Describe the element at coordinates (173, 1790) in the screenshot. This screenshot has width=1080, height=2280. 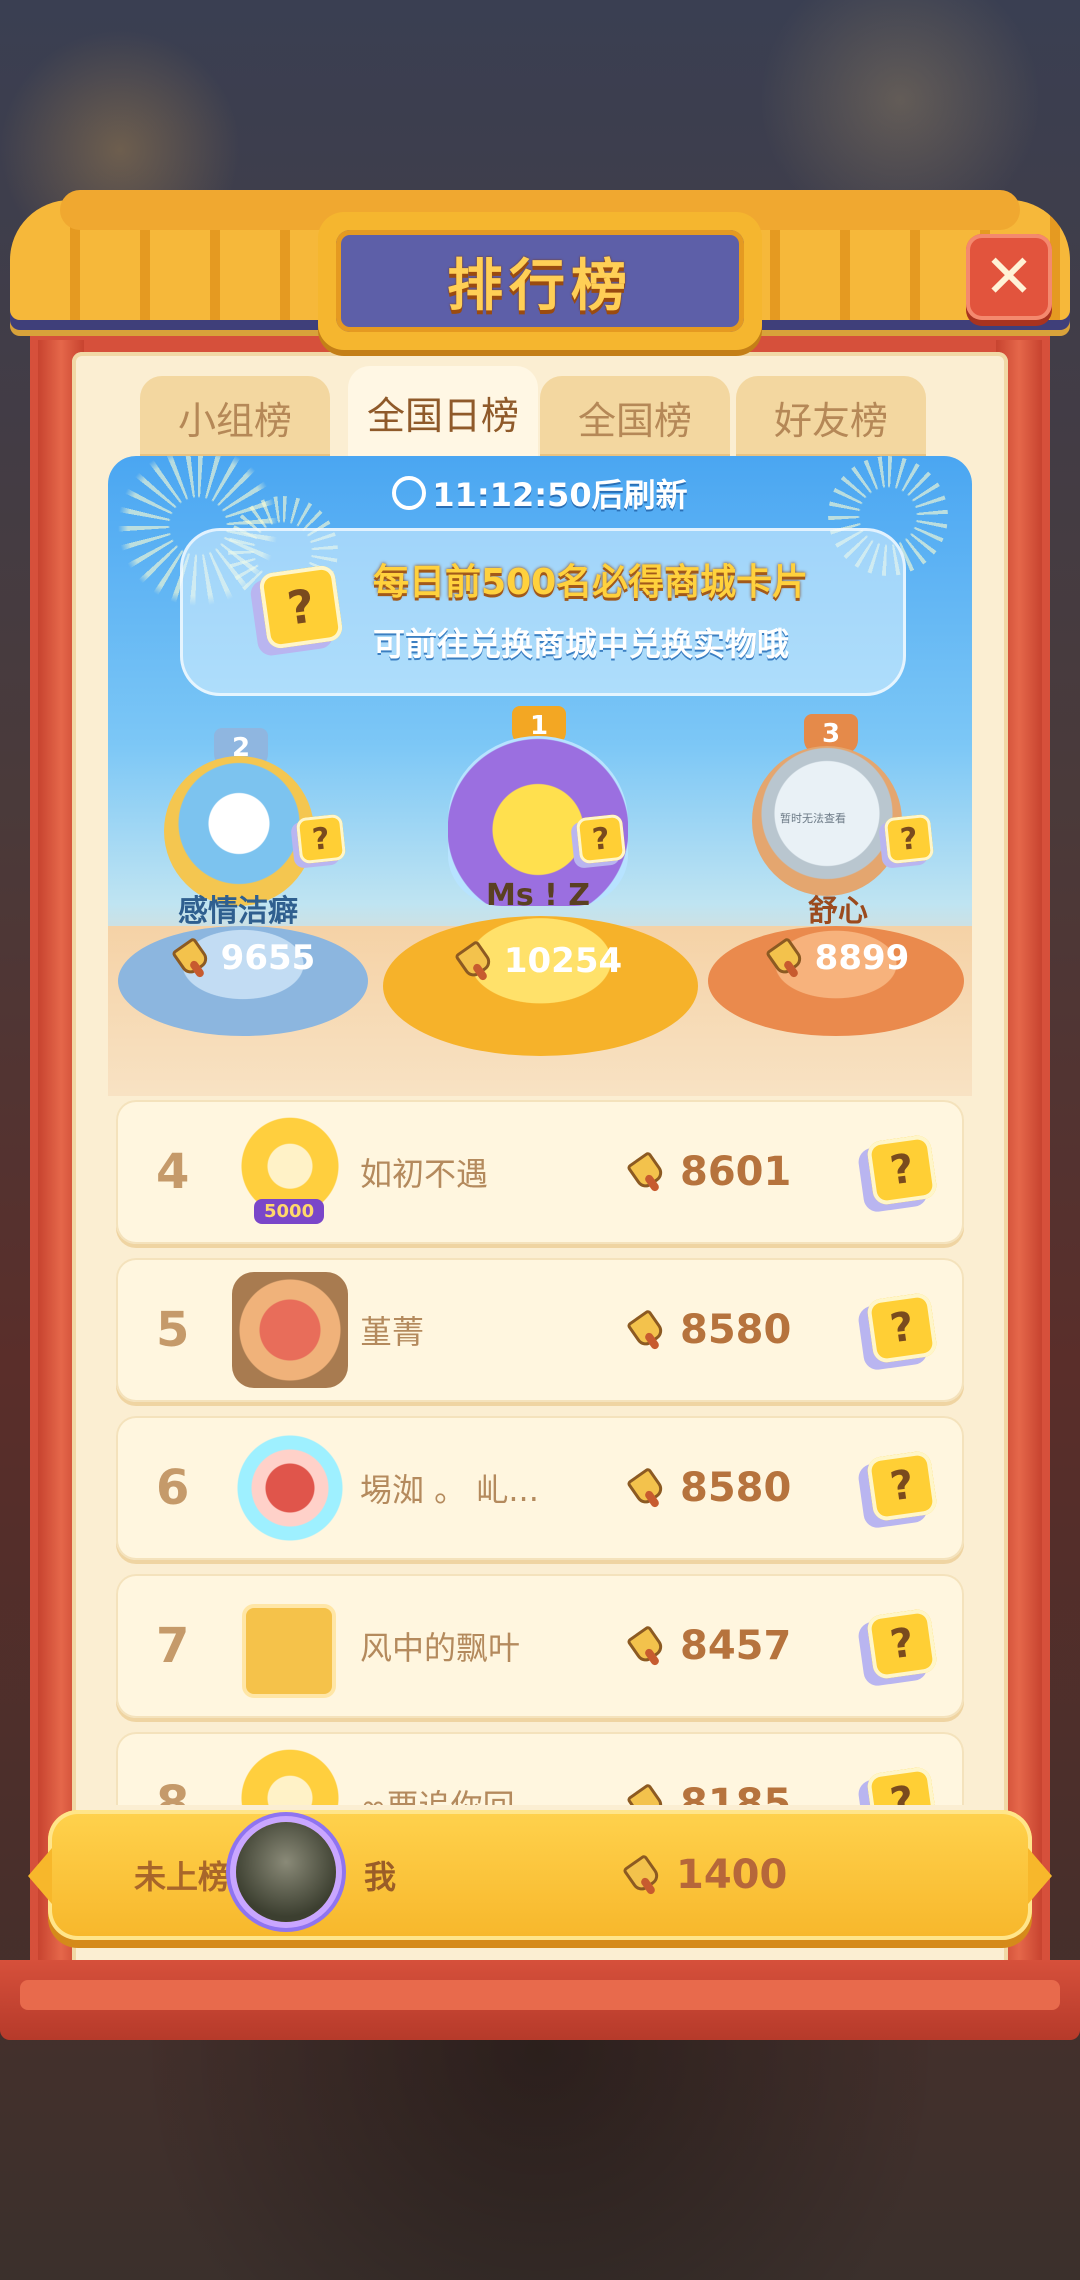
I see `row-rank: 8` at that location.